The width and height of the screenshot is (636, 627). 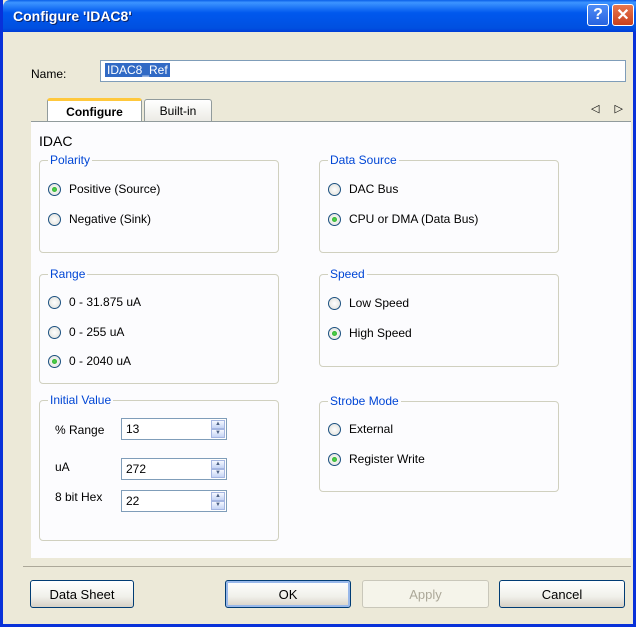 What do you see at coordinates (115, 189) in the screenshot?
I see `radio-label: Positive (Source)` at bounding box center [115, 189].